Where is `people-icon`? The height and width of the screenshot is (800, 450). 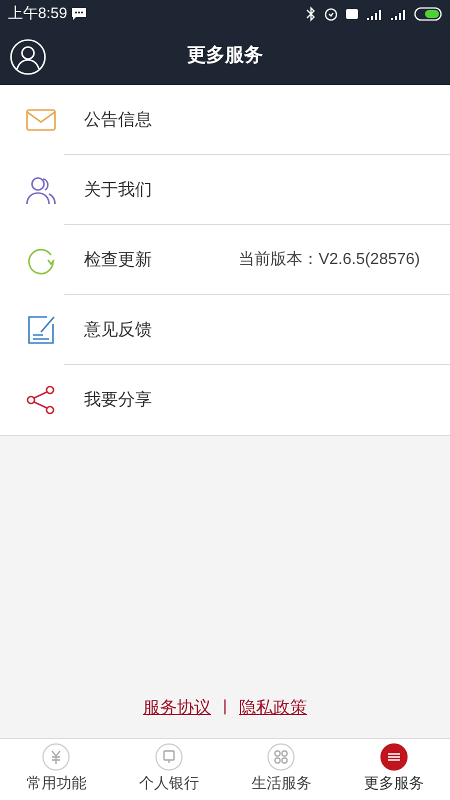
people-icon is located at coordinates (40, 190).